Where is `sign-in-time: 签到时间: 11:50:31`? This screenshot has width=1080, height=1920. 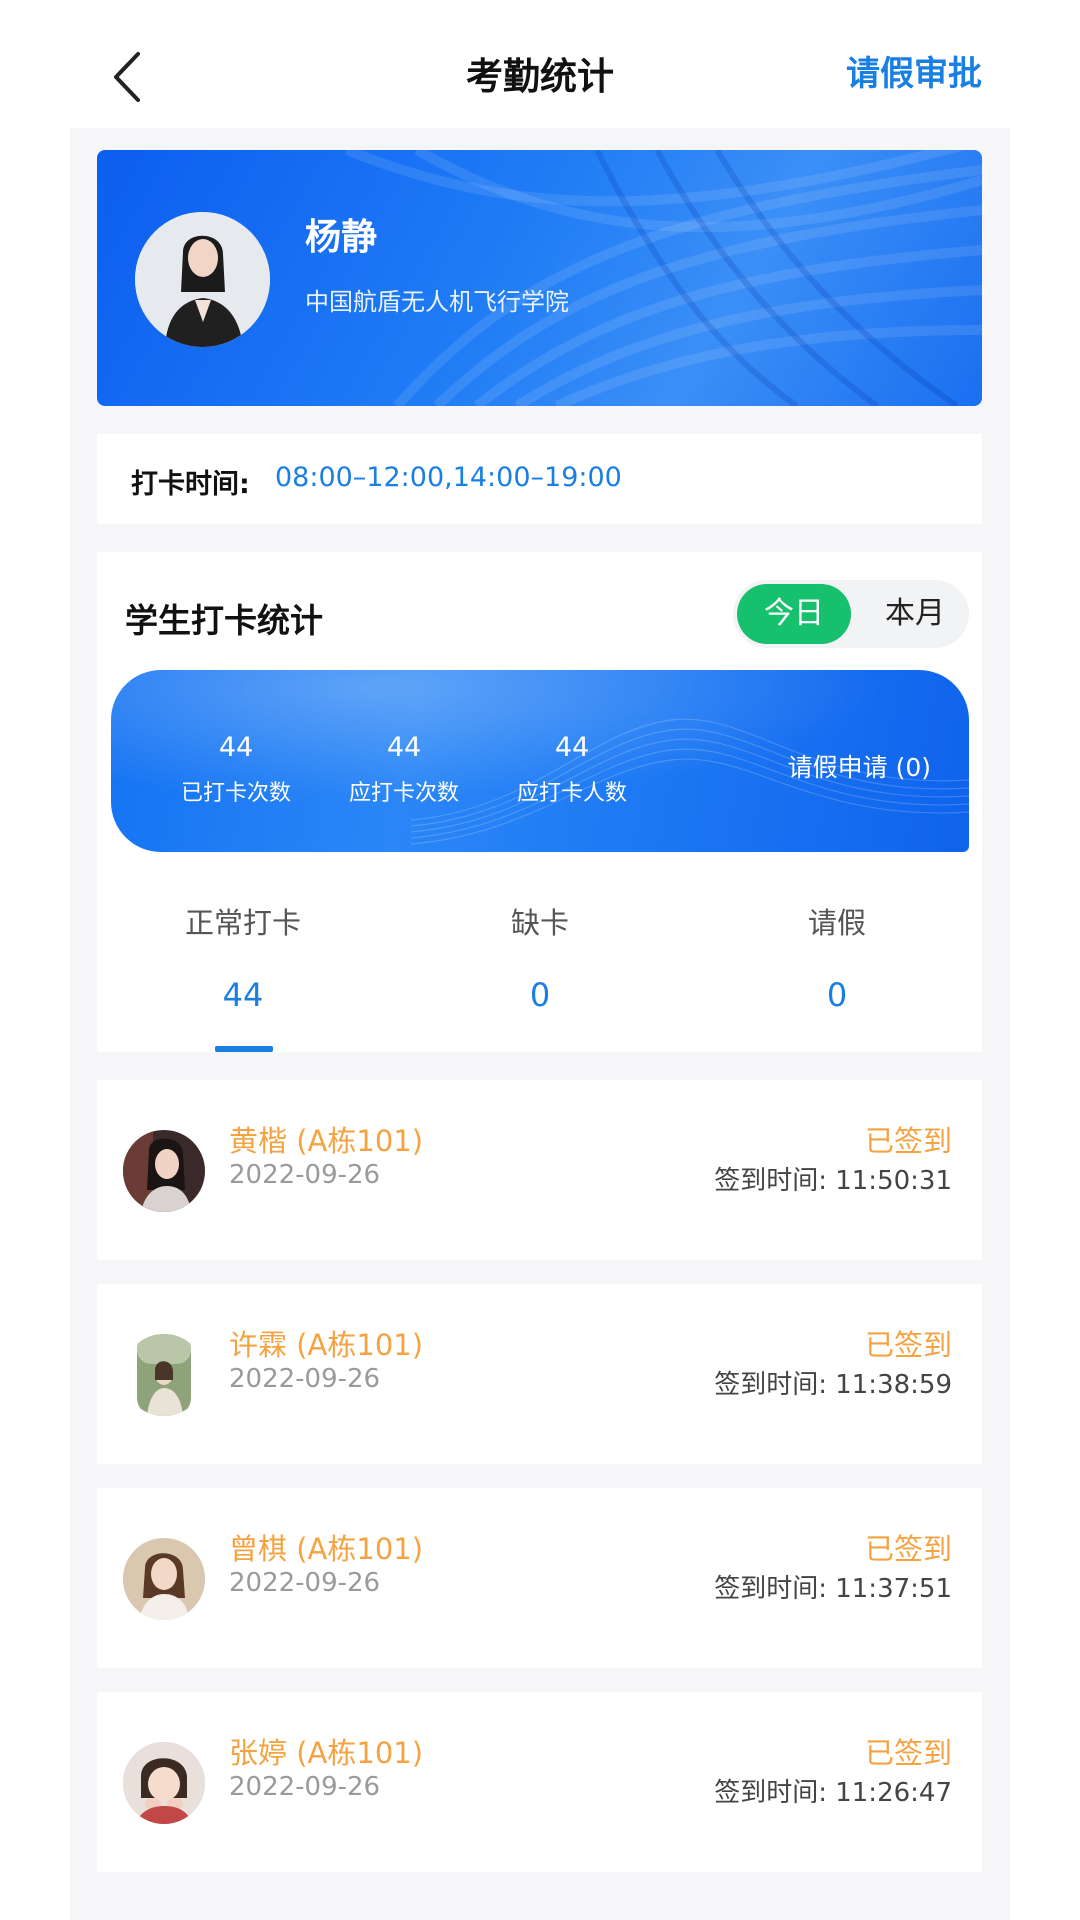
sign-in-time: 签到时间: 11:50:31 is located at coordinates (833, 1181).